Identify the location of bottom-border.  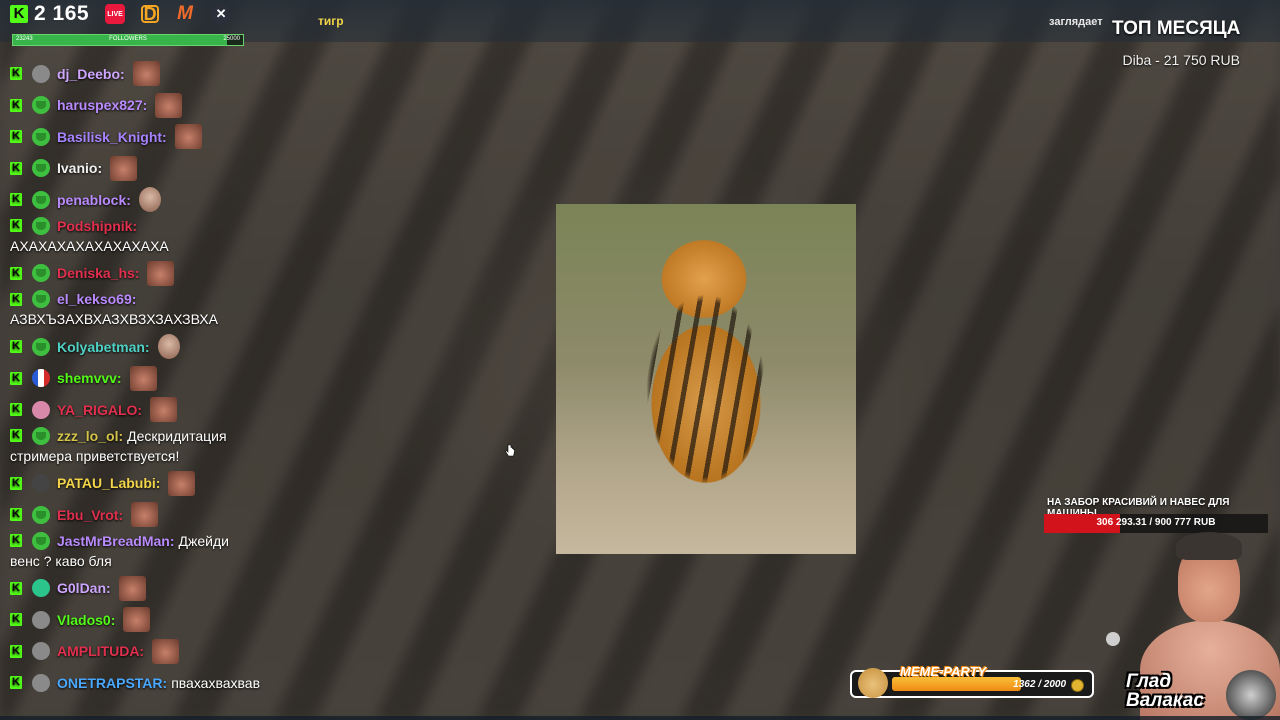
(640, 718).